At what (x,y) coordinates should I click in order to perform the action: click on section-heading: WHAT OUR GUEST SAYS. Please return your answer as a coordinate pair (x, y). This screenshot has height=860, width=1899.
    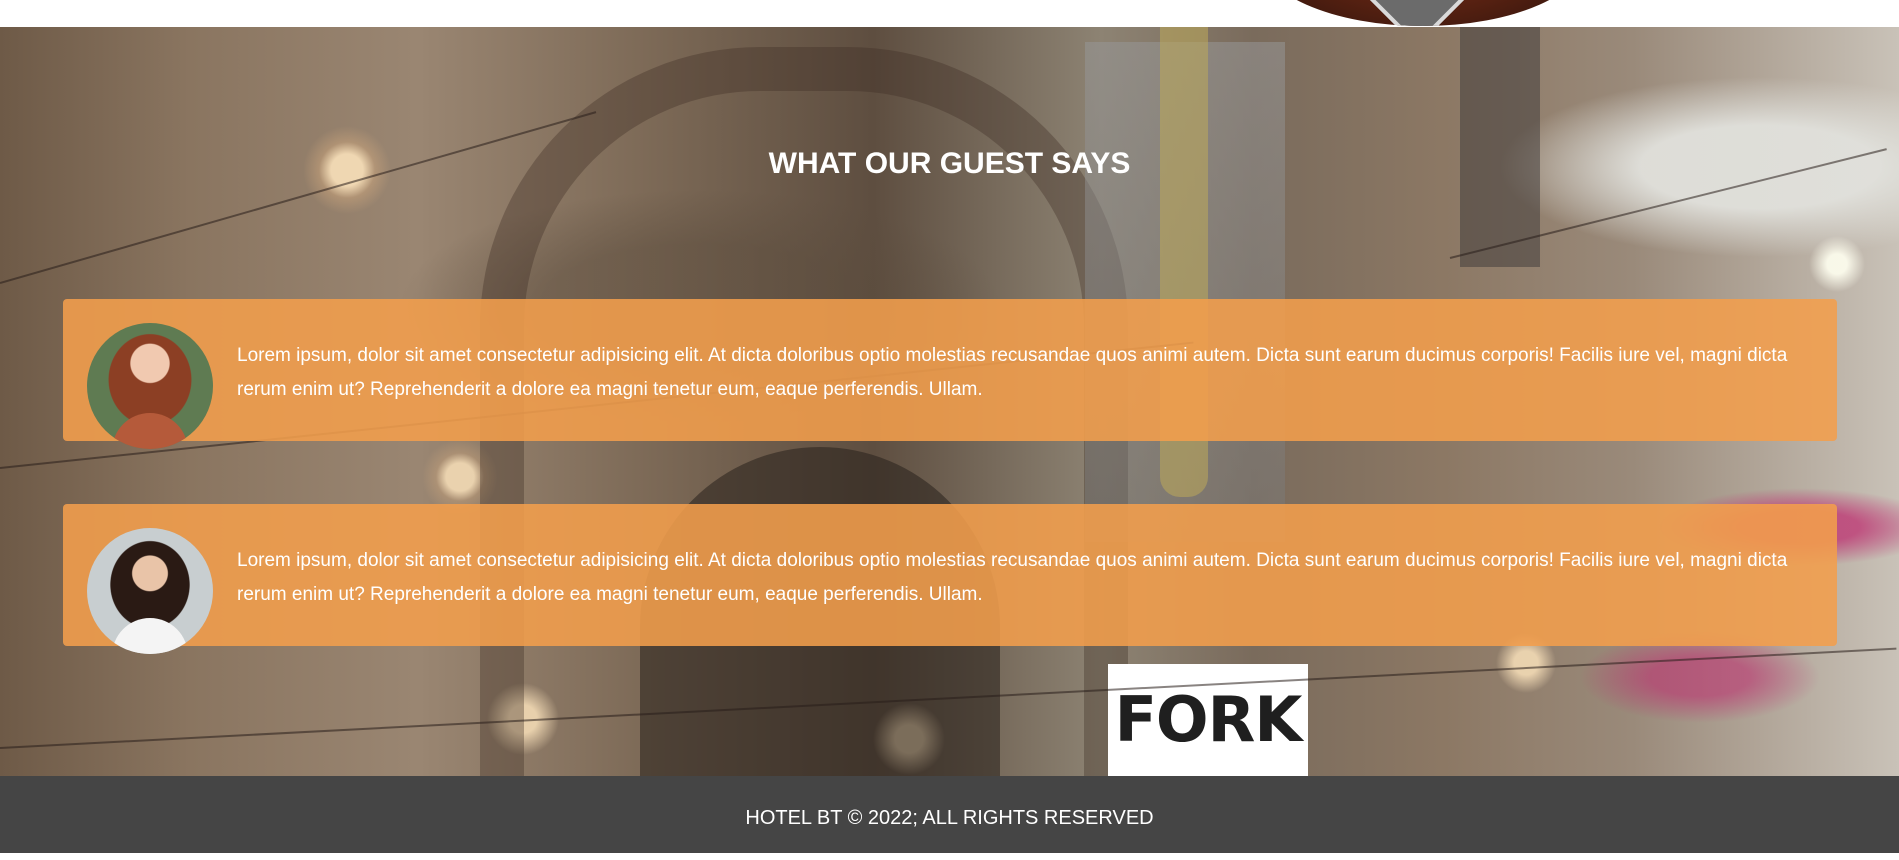
    Looking at the image, I should click on (949, 163).